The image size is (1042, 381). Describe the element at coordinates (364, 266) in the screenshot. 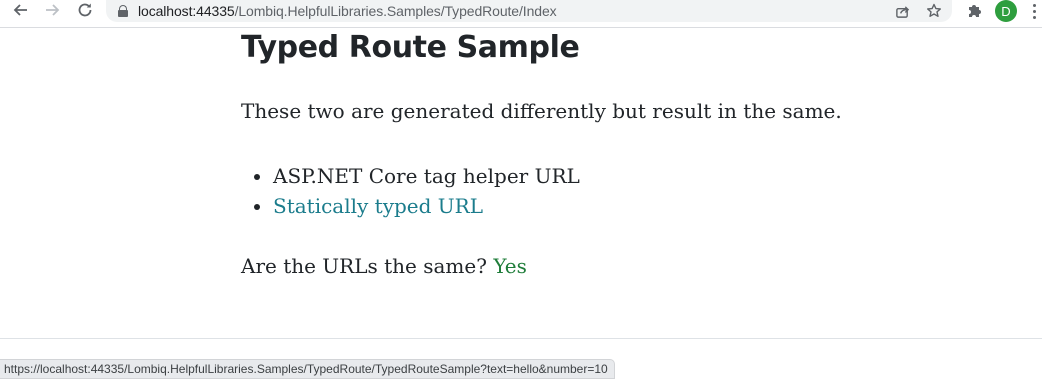

I see `question-text: Are the URLs the same?` at that location.